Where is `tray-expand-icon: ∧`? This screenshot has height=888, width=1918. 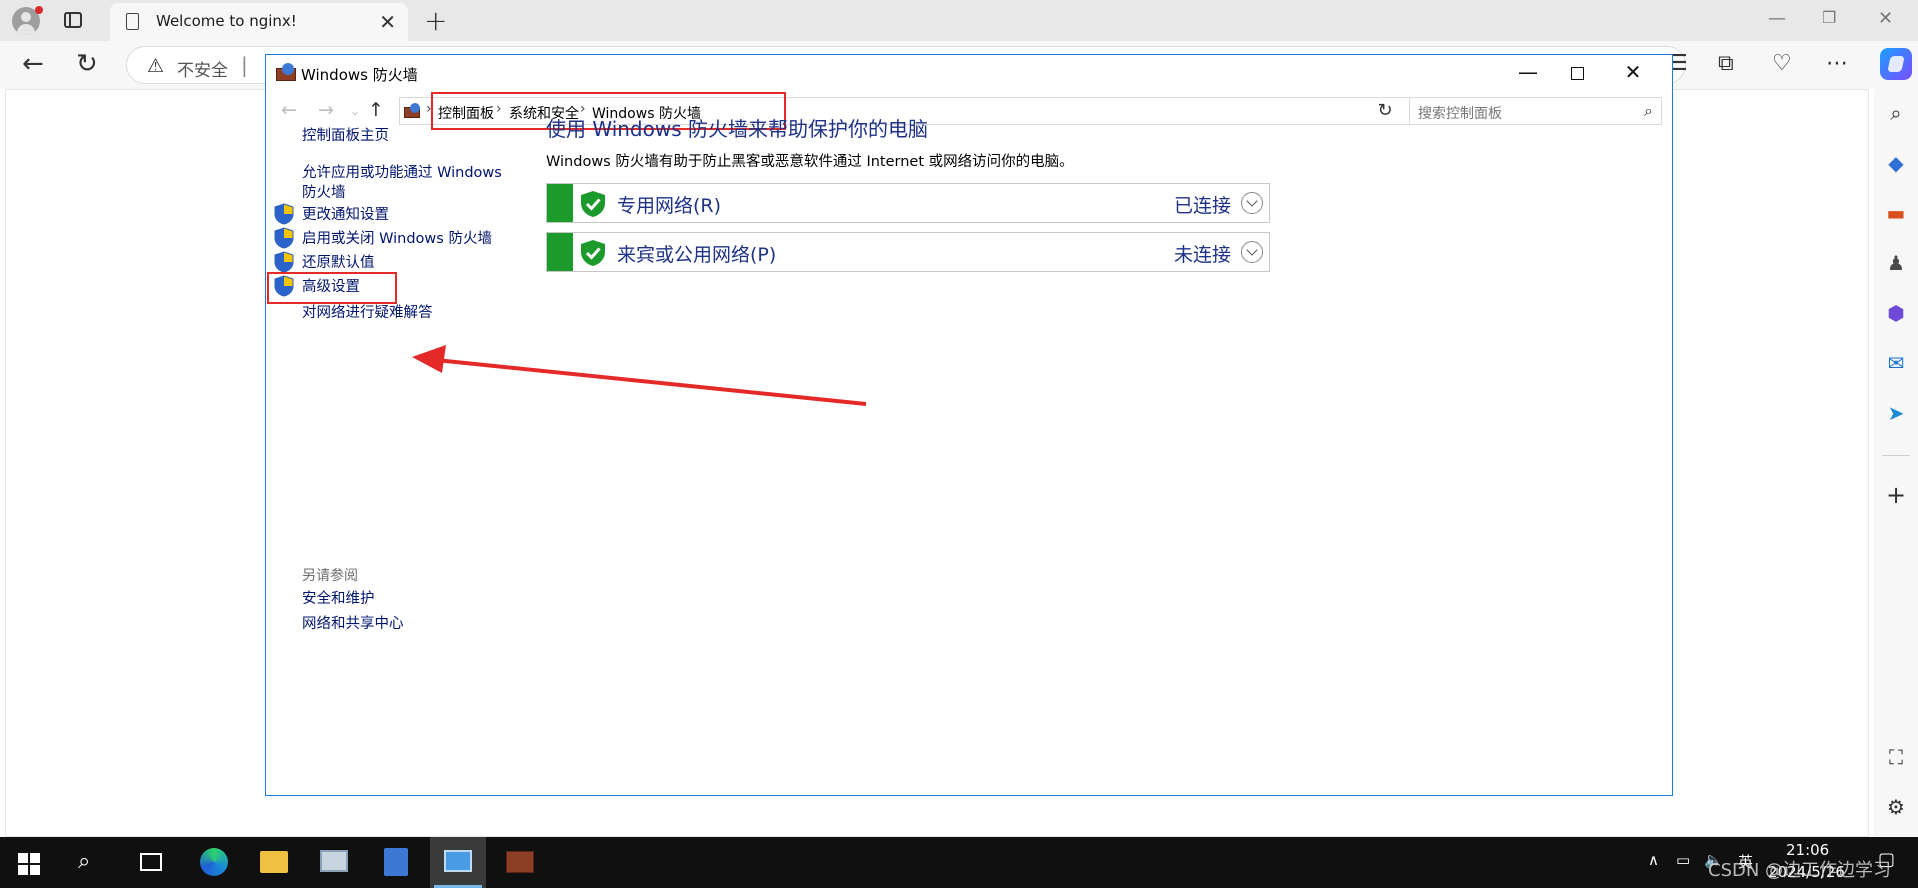
tray-expand-icon: ∧ is located at coordinates (1653, 860).